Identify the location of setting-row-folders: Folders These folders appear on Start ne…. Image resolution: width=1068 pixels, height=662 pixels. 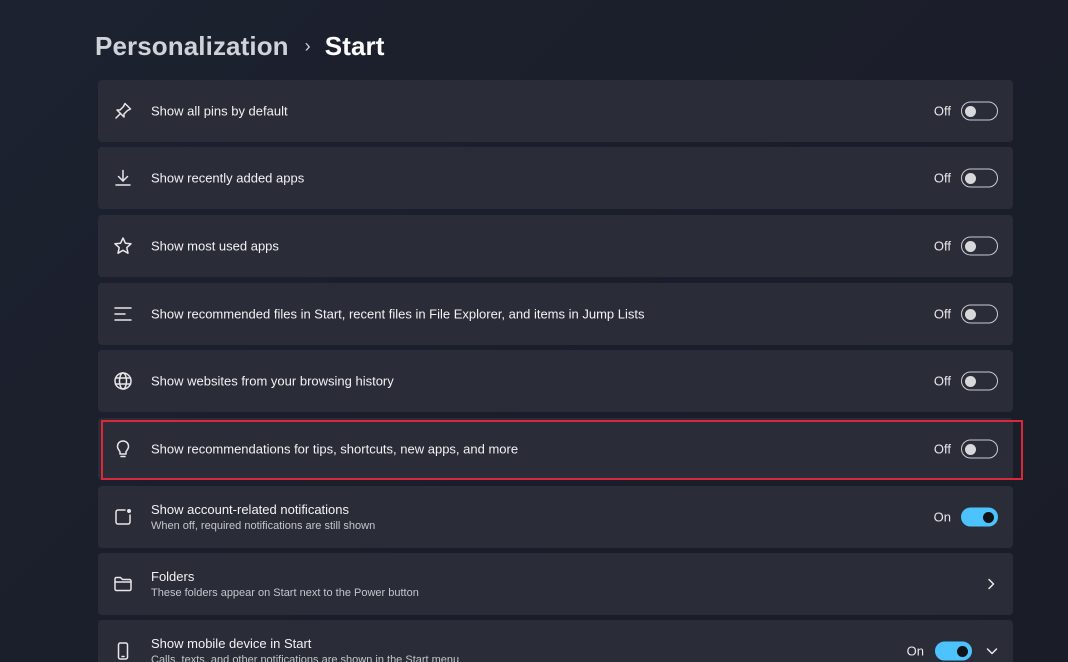
(555, 584).